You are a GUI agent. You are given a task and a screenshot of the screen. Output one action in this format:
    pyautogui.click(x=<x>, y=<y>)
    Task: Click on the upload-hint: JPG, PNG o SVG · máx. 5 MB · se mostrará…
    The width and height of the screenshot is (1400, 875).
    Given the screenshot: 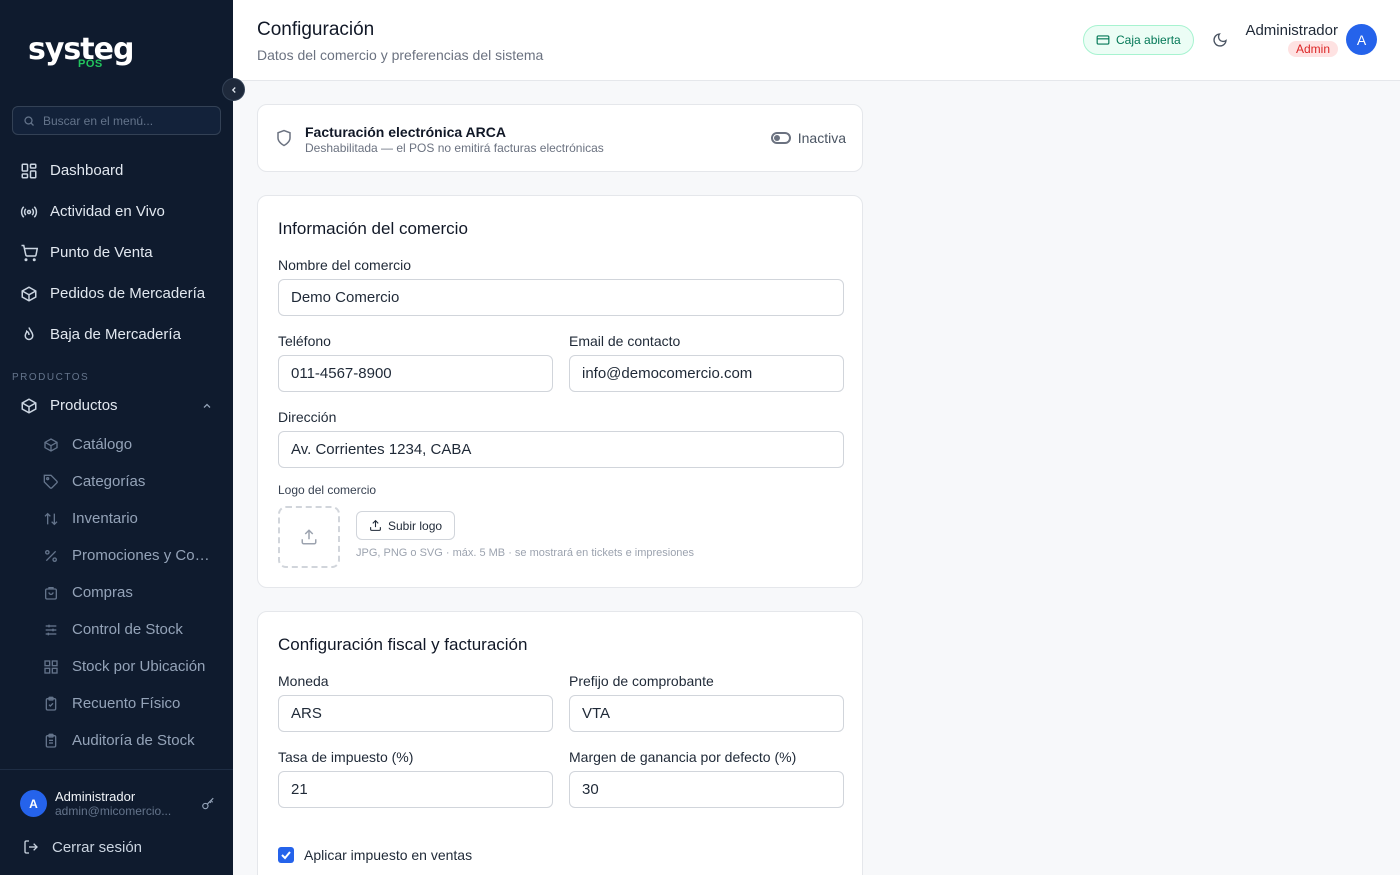 What is the action you would take?
    pyautogui.click(x=525, y=553)
    